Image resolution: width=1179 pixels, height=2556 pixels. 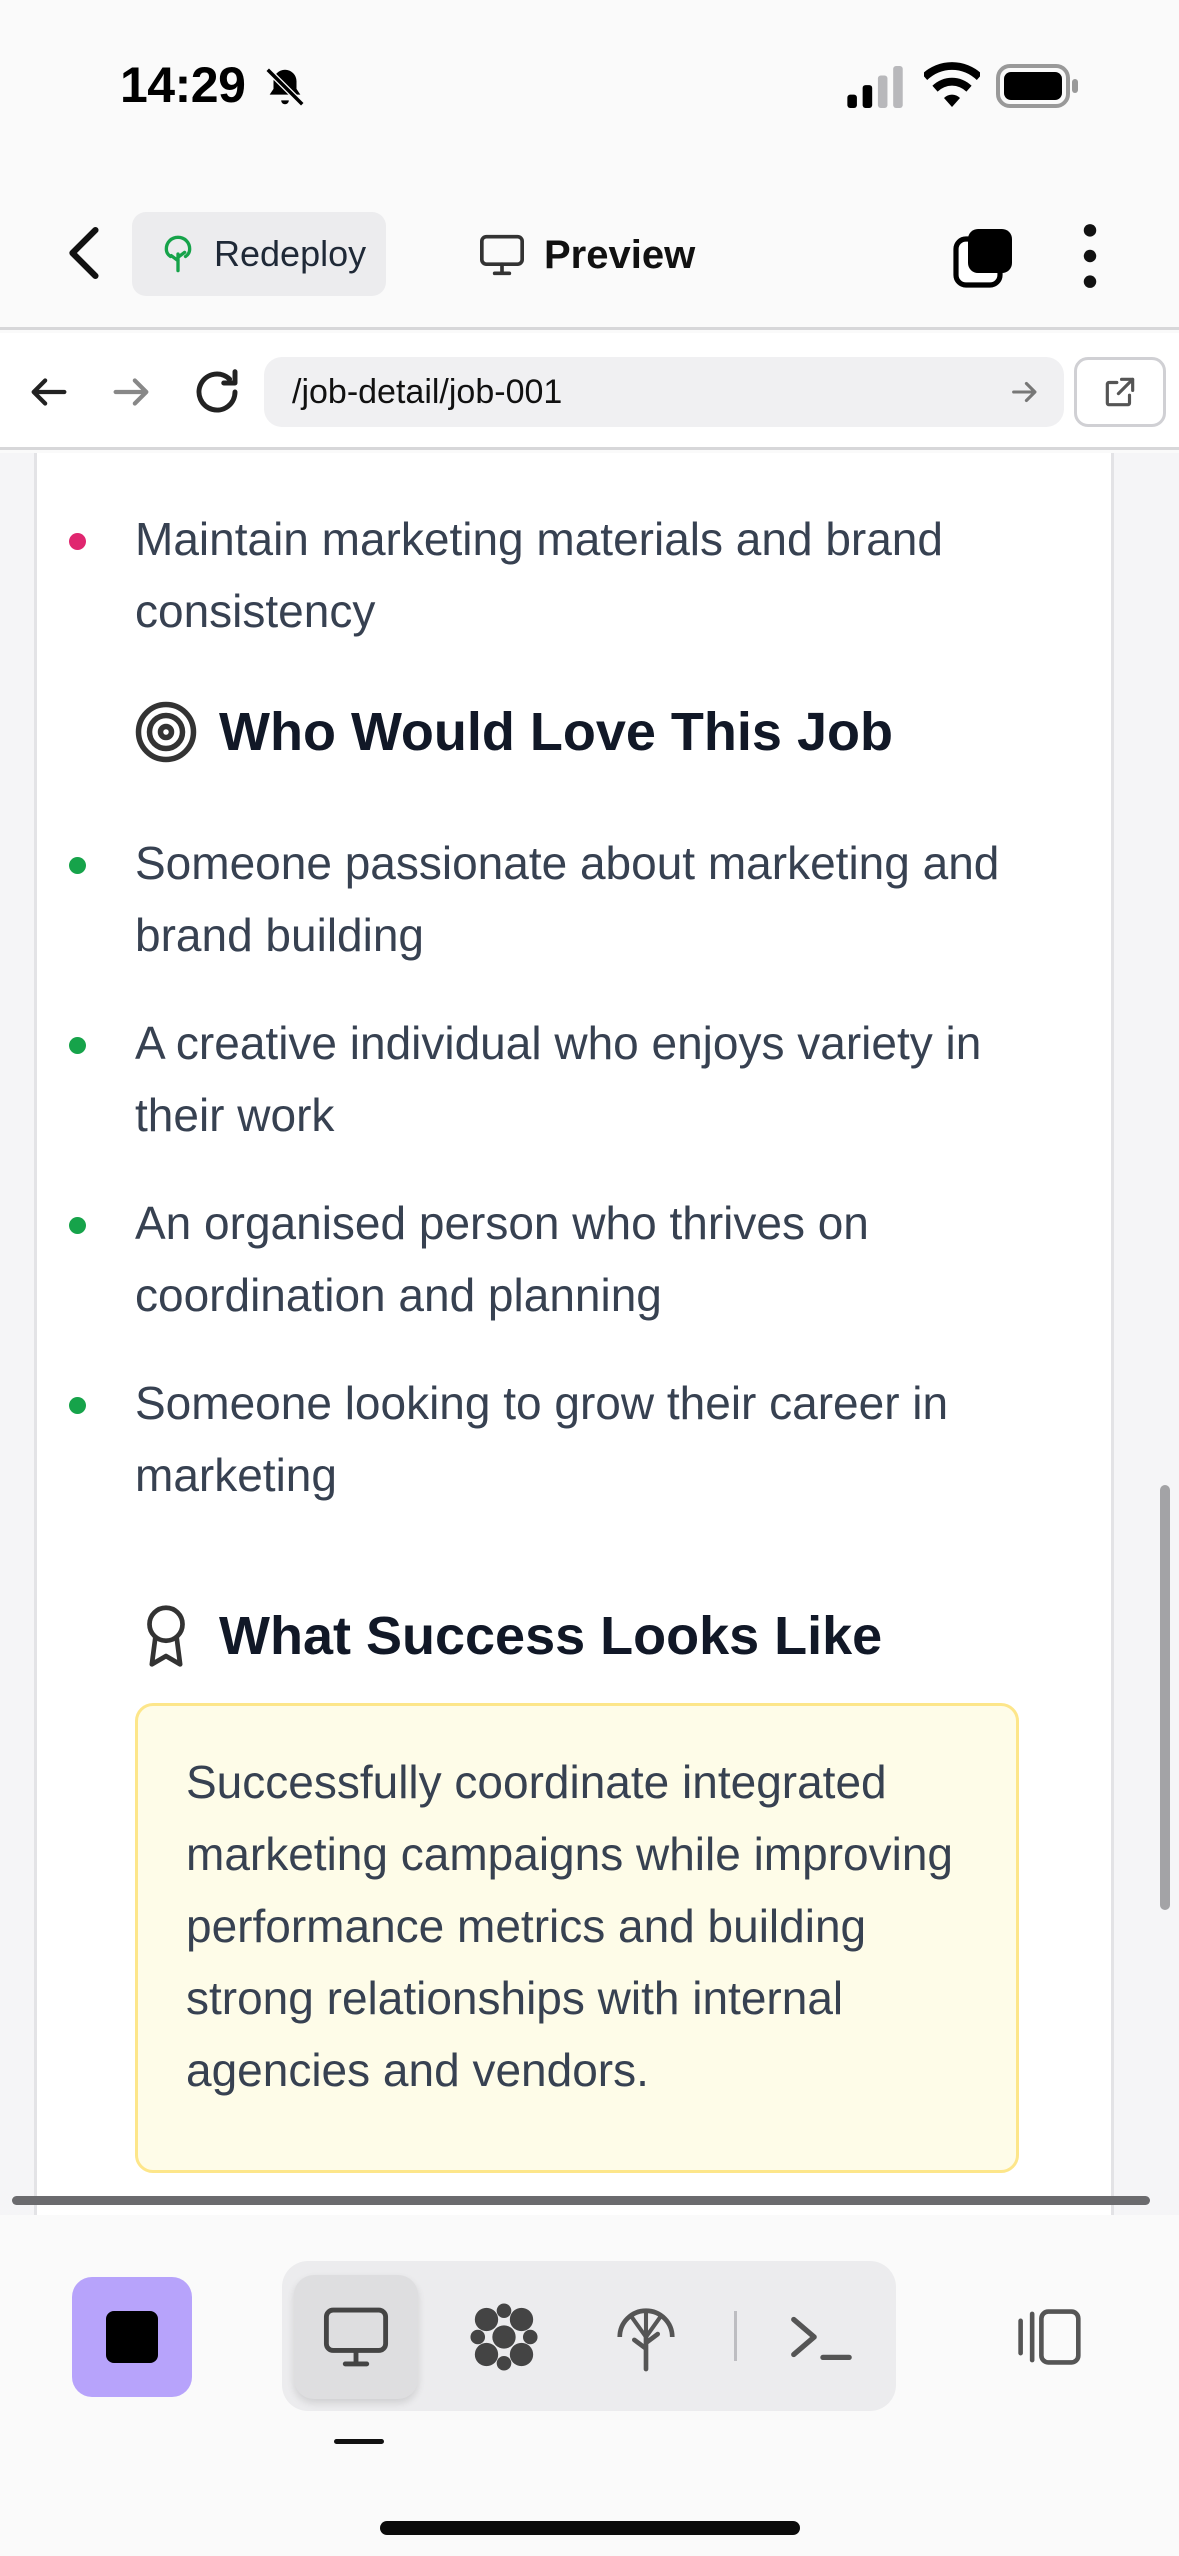 I want to click on redeploy-label: Redeploy, so click(x=290, y=253).